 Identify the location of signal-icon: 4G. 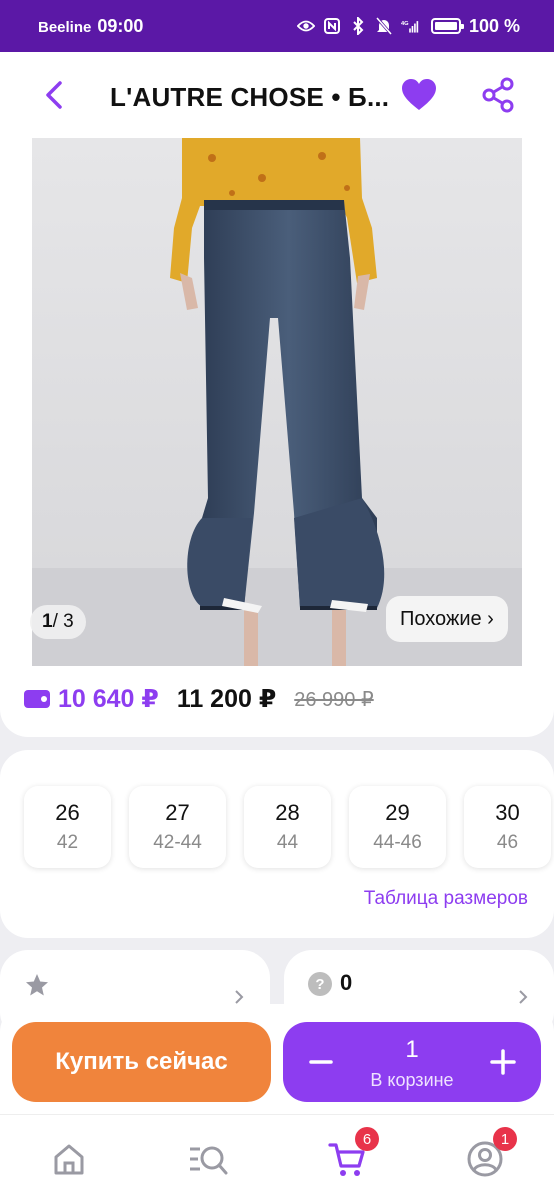
(410, 26).